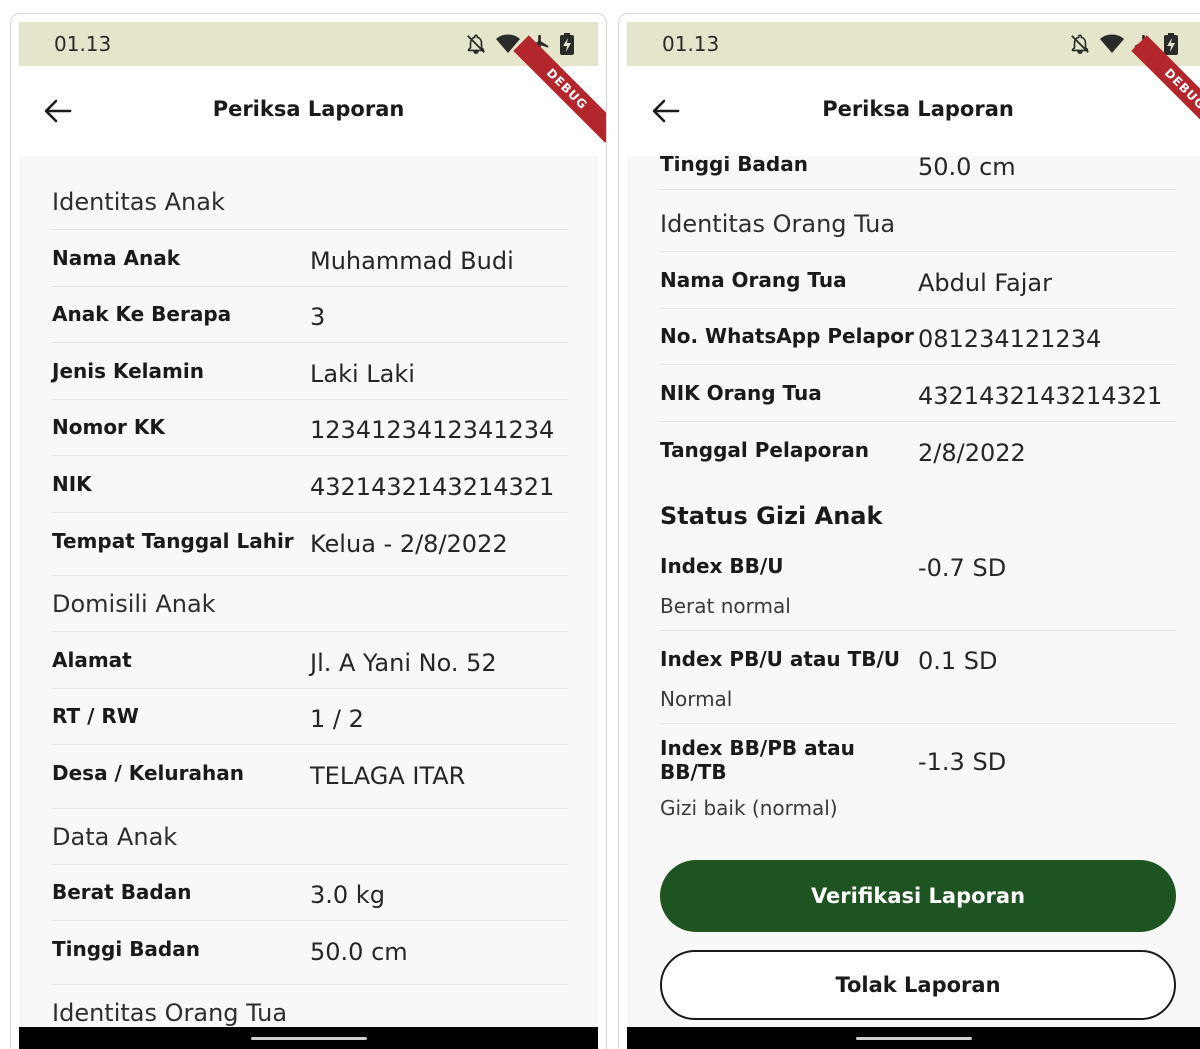 Image resolution: width=1200 pixels, height=1049 pixels. What do you see at coordinates (972, 452) in the screenshot?
I see `row-value: 2/8/2022` at bounding box center [972, 452].